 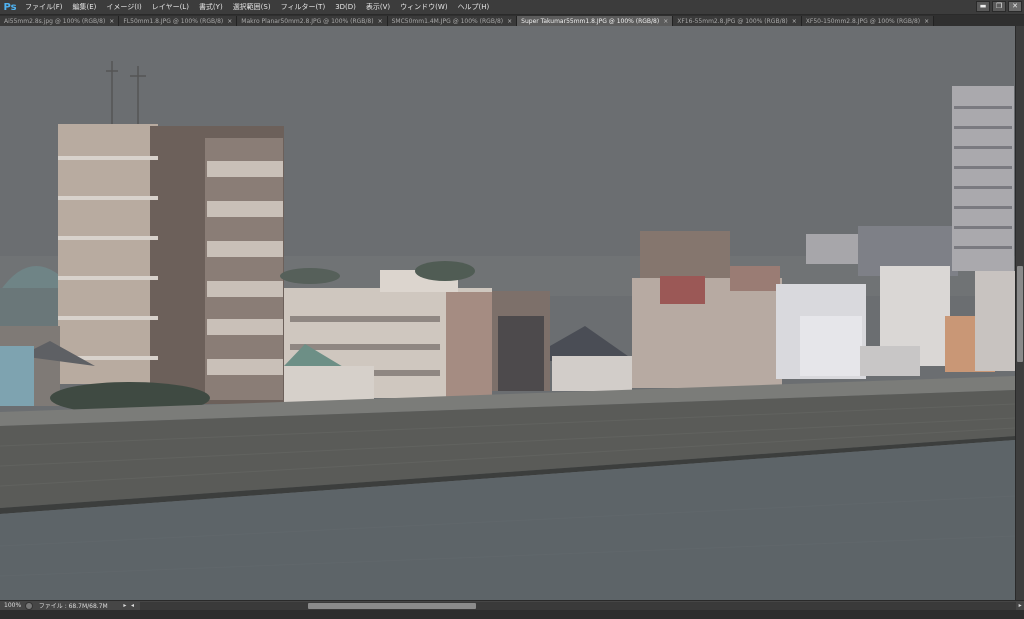 What do you see at coordinates (252, 7) in the screenshot?
I see `menu-select: 選択範囲(S)` at bounding box center [252, 7].